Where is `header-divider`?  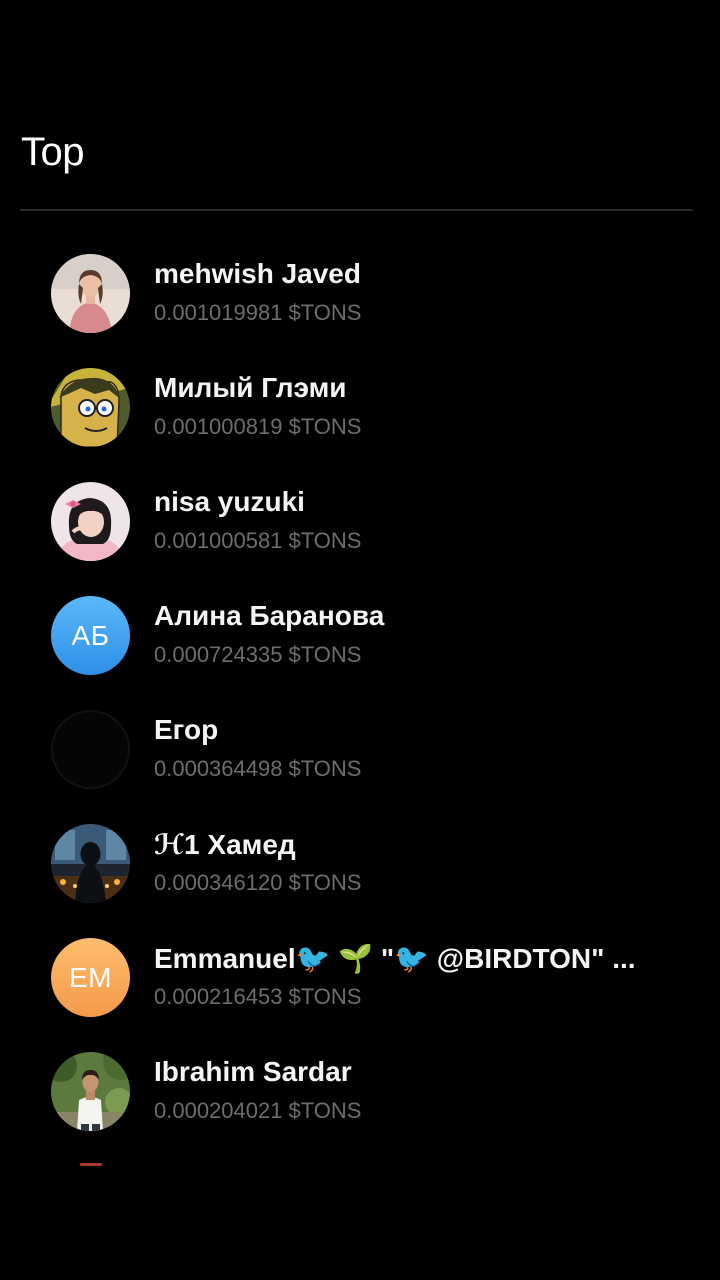
header-divider is located at coordinates (356, 210).